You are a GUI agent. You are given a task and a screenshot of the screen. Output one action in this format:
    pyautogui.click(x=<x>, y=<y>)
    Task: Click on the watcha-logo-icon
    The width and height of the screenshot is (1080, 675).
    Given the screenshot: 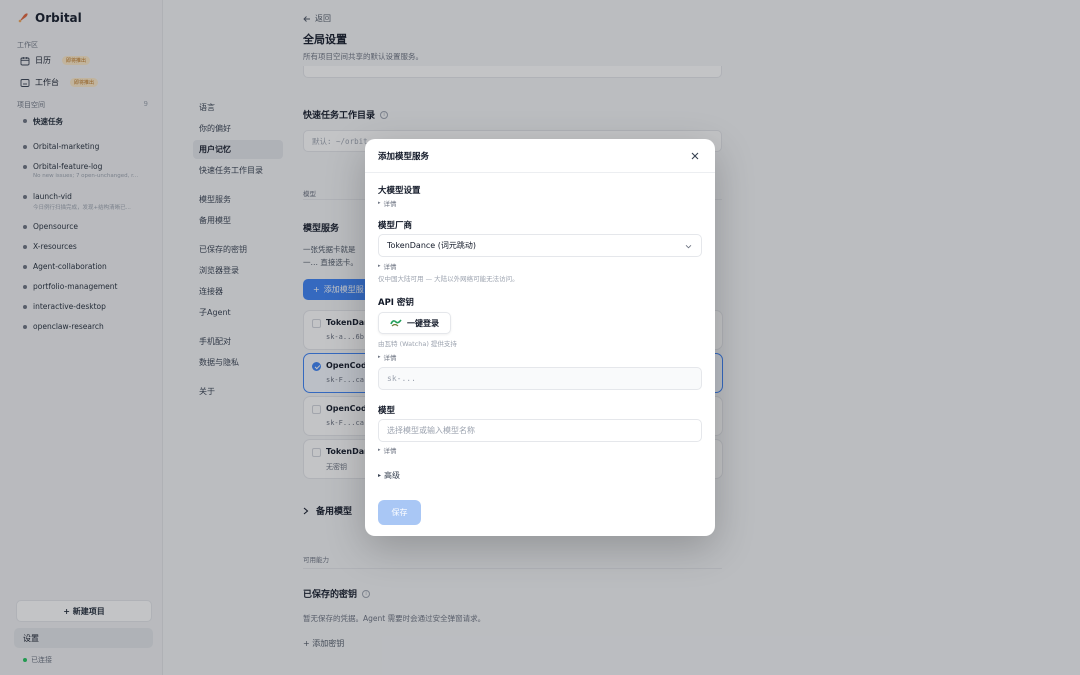 What is the action you would take?
    pyautogui.click(x=396, y=323)
    